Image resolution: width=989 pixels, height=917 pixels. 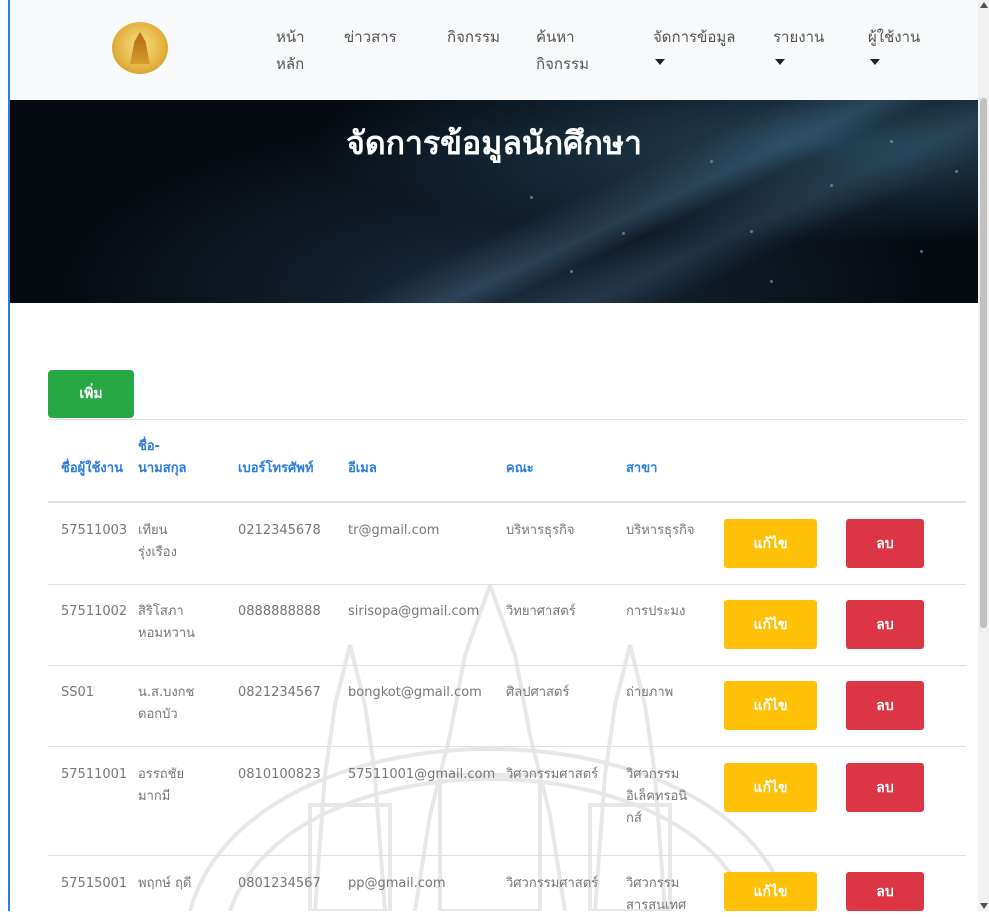 What do you see at coordinates (540, 530) in the screenshot?
I see `cell-faculty: บริหารธุรกิจ` at bounding box center [540, 530].